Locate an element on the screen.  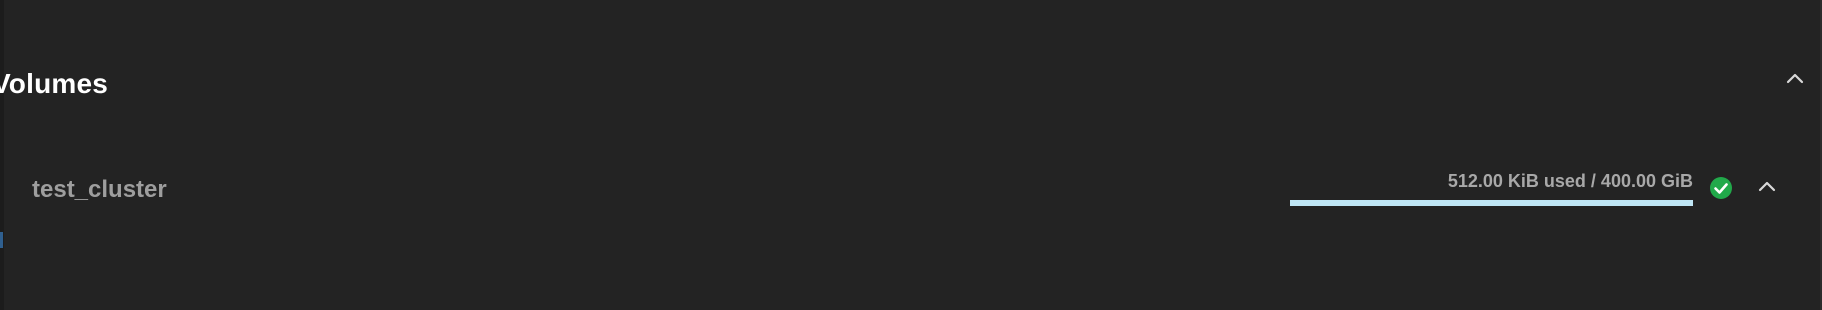
section-collapse-button is located at coordinates (1795, 79).